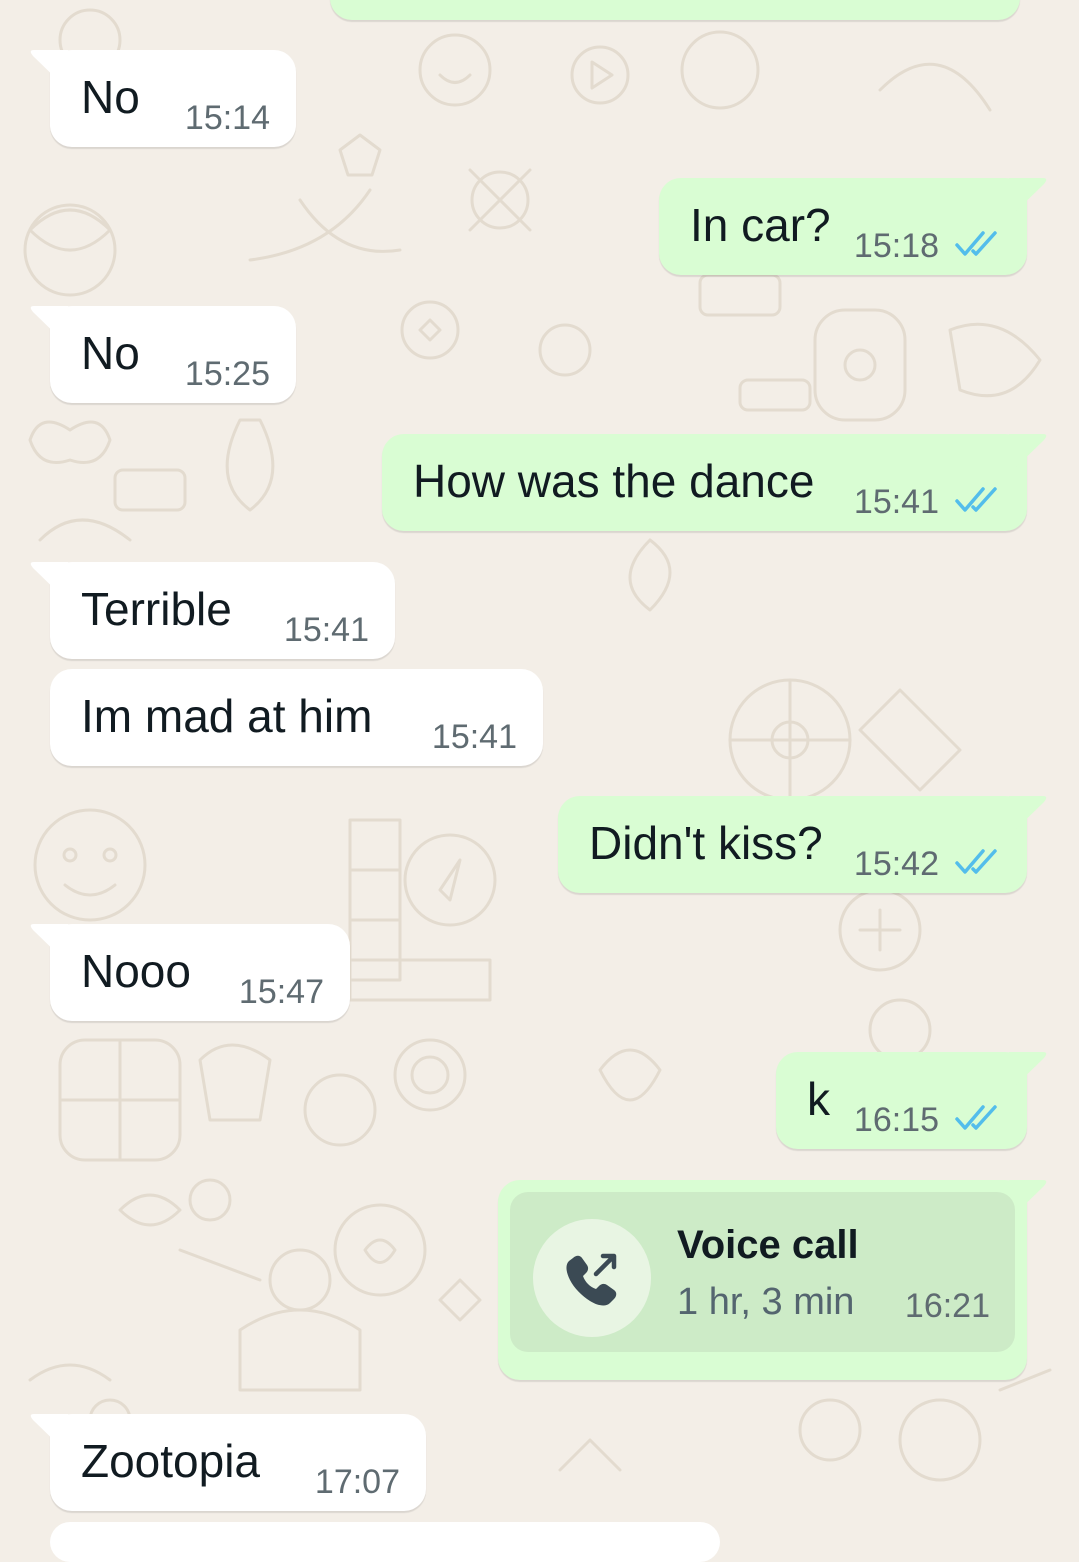 This screenshot has width=1079, height=1562. I want to click on message-text: Terrible, so click(156, 609).